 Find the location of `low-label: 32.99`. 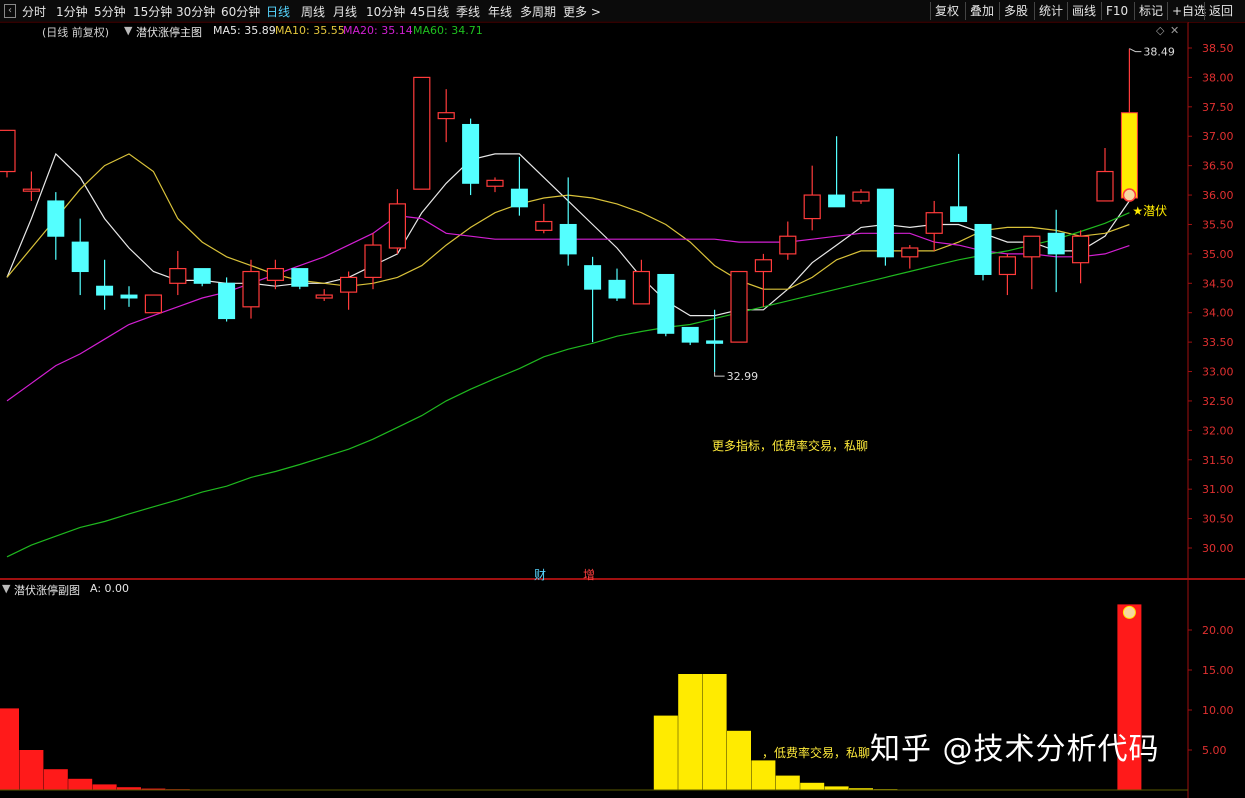

low-label: 32.99 is located at coordinates (743, 376).